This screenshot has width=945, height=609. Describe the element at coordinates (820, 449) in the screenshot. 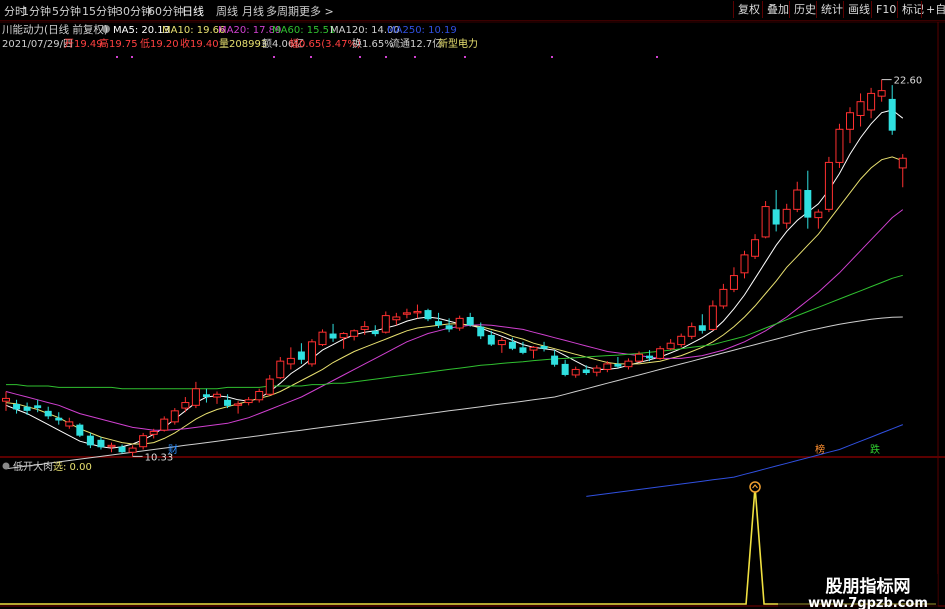

I see `event-marker: 榜` at that location.